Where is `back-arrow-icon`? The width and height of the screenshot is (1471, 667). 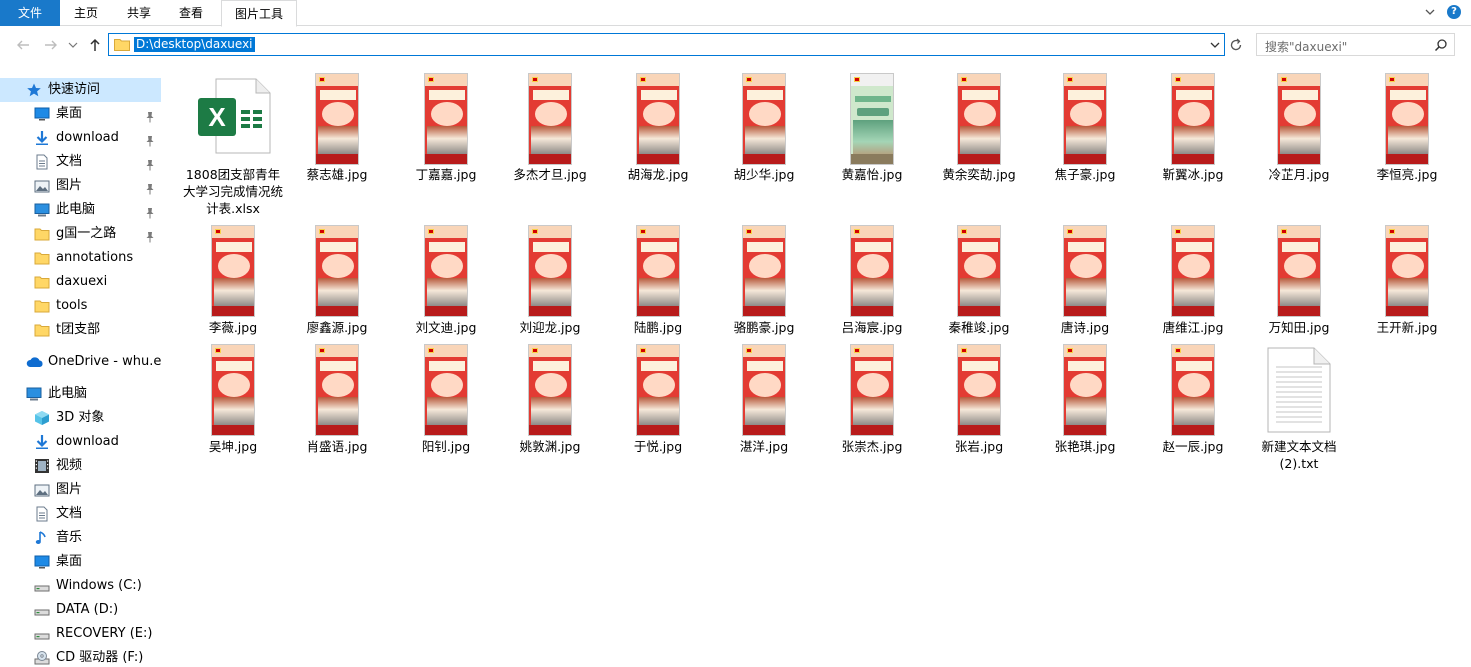
back-arrow-icon is located at coordinates (23, 45).